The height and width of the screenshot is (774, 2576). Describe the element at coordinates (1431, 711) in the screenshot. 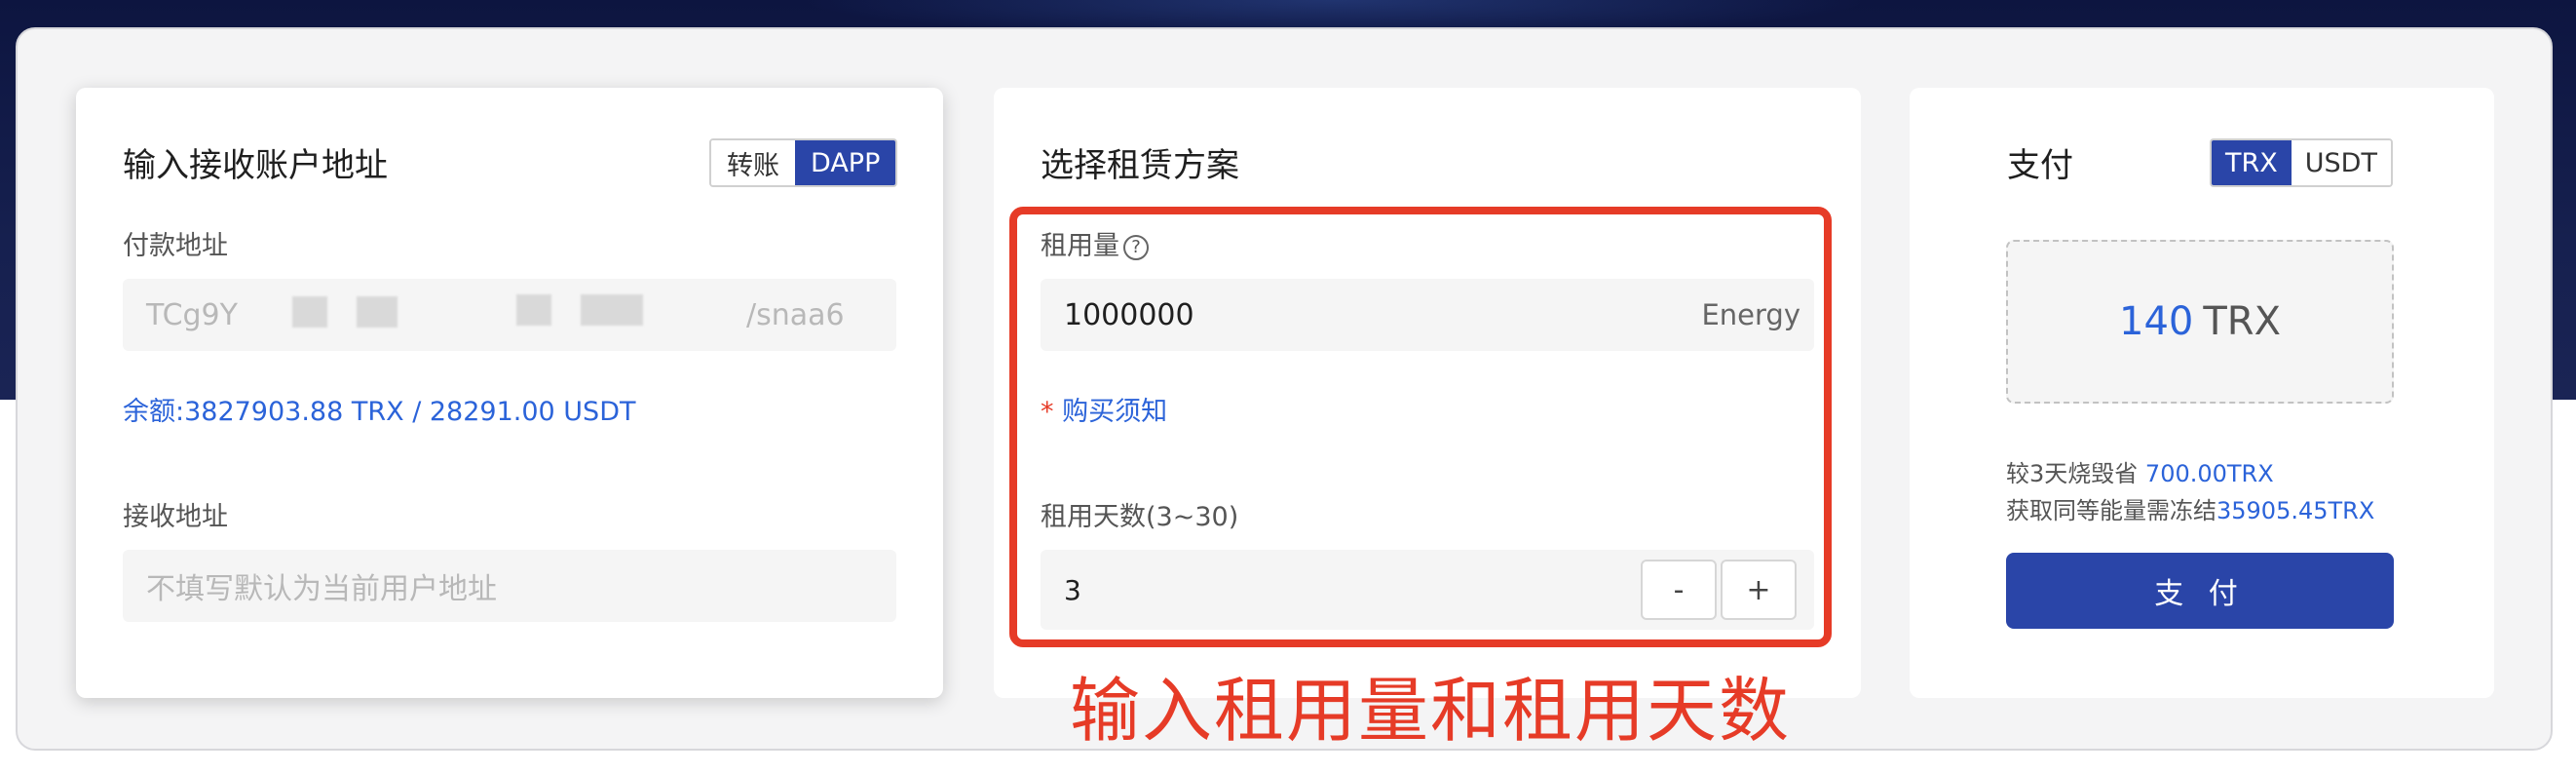

I see `annotation-text: 输入租用量和租用天数` at that location.